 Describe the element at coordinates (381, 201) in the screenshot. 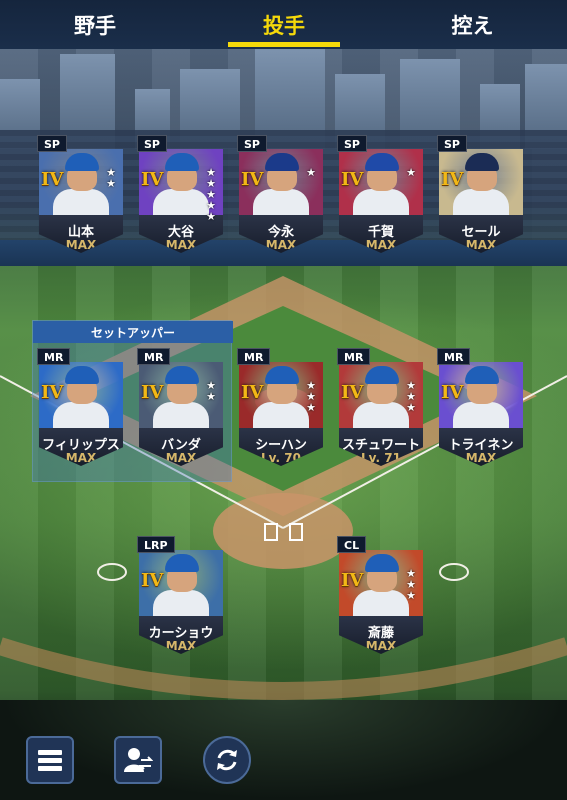

I see `card-frame: IV ★ 千賀 MAX` at that location.